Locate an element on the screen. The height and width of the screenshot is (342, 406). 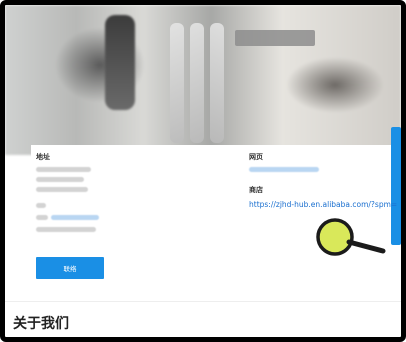
store-label: 商店 is located at coordinates (256, 190).